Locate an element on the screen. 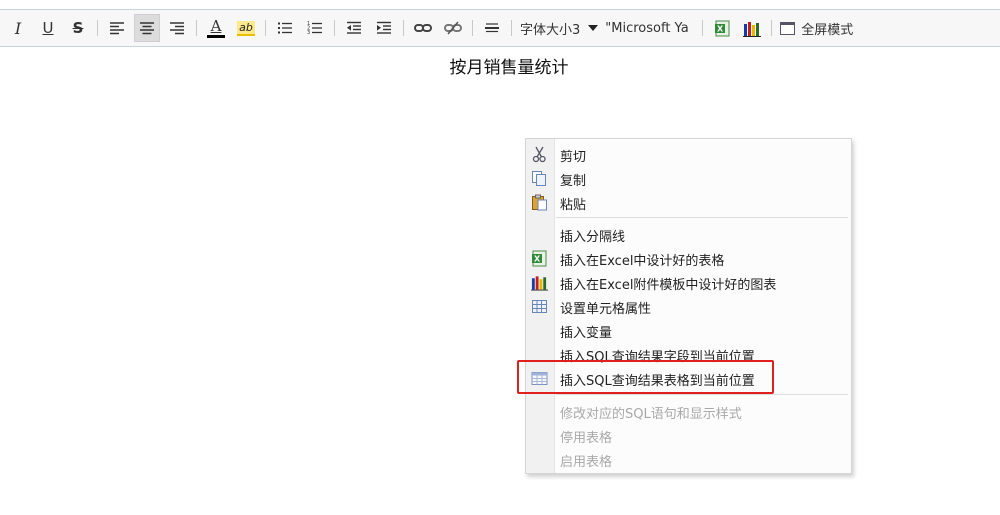  numbered-list-button: 123 is located at coordinates (315, 28).